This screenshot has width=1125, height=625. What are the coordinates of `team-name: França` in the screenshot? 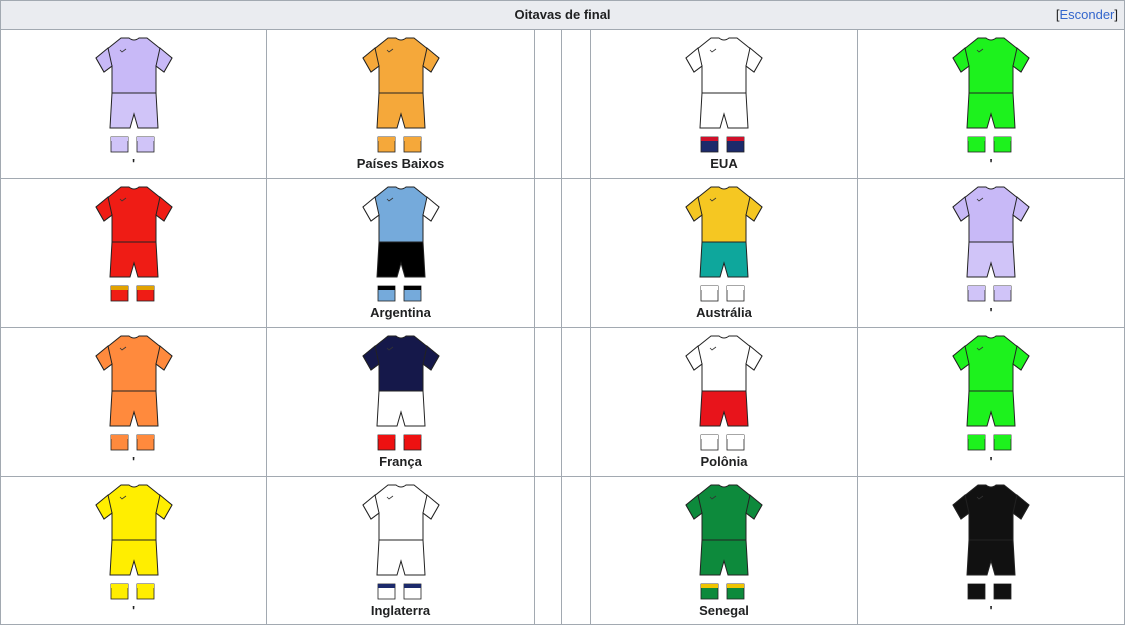 It's located at (400, 461).